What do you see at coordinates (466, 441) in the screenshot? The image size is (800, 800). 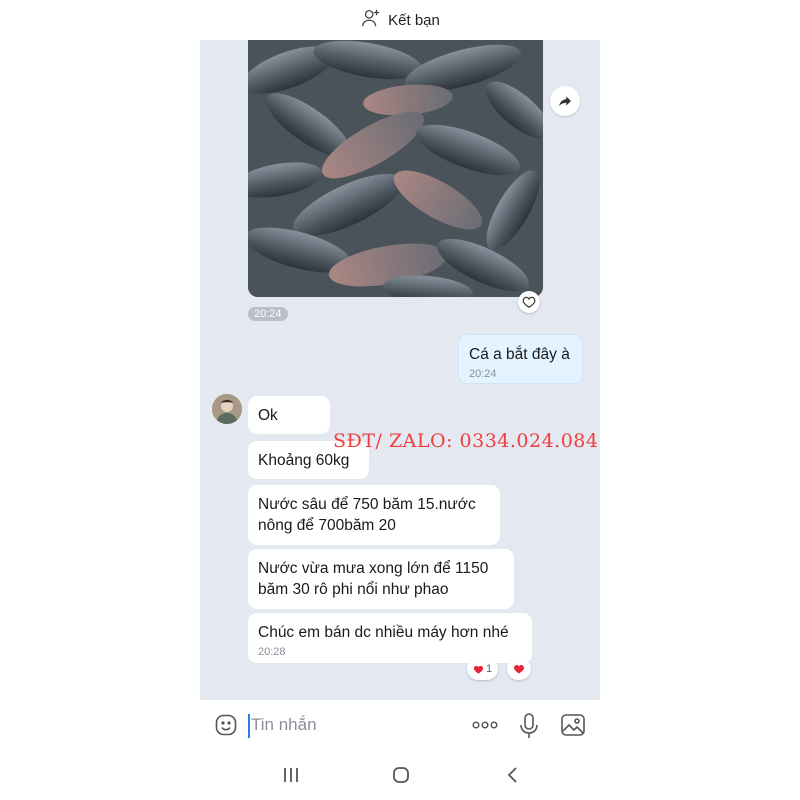 I see `phone-watermark: SĐT/ ZALO: 0334.024.084` at bounding box center [466, 441].